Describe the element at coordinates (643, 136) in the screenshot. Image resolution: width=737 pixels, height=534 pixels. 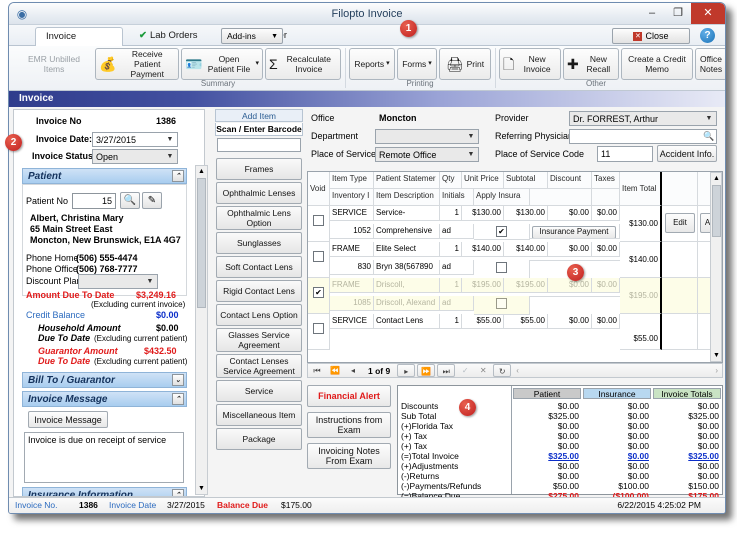
I see `referring-physician-input: 🔍` at that location.